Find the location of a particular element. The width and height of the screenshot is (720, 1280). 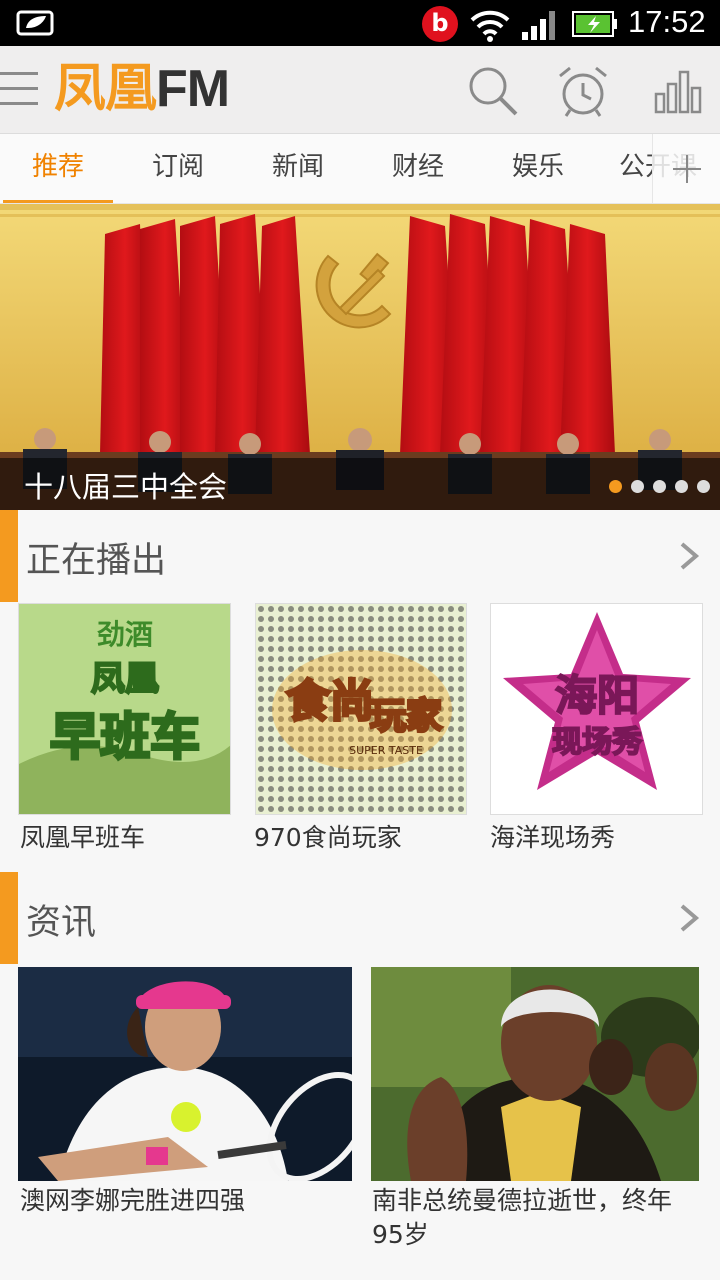

beats-icon is located at coordinates (440, 24).